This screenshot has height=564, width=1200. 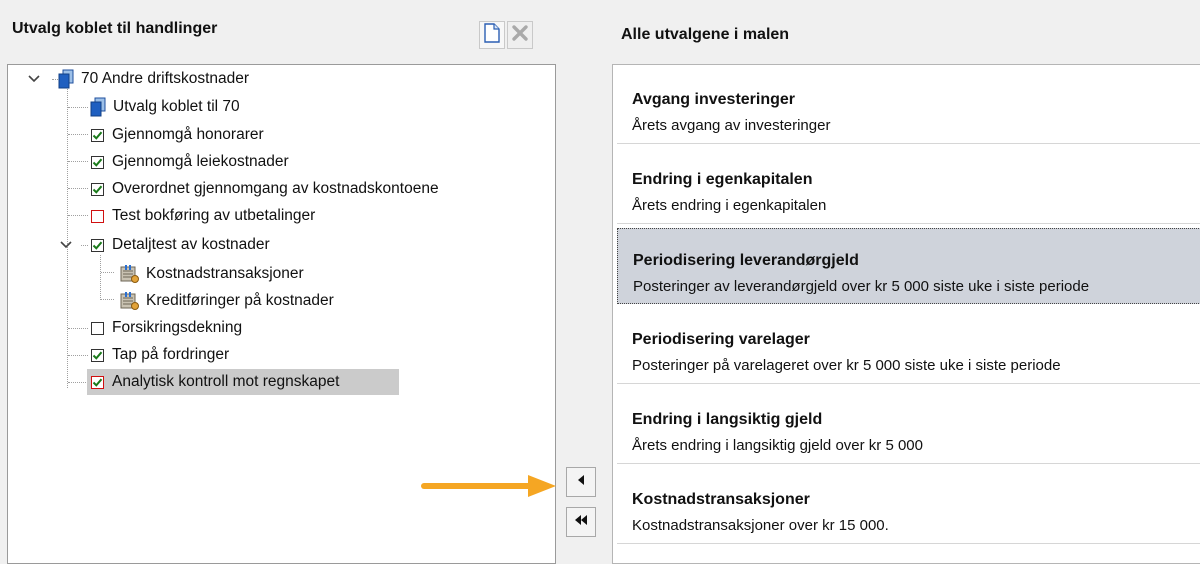 I want to click on tree-node-forsikringsdekning: Forsikringsdekning, so click(x=166, y=328).